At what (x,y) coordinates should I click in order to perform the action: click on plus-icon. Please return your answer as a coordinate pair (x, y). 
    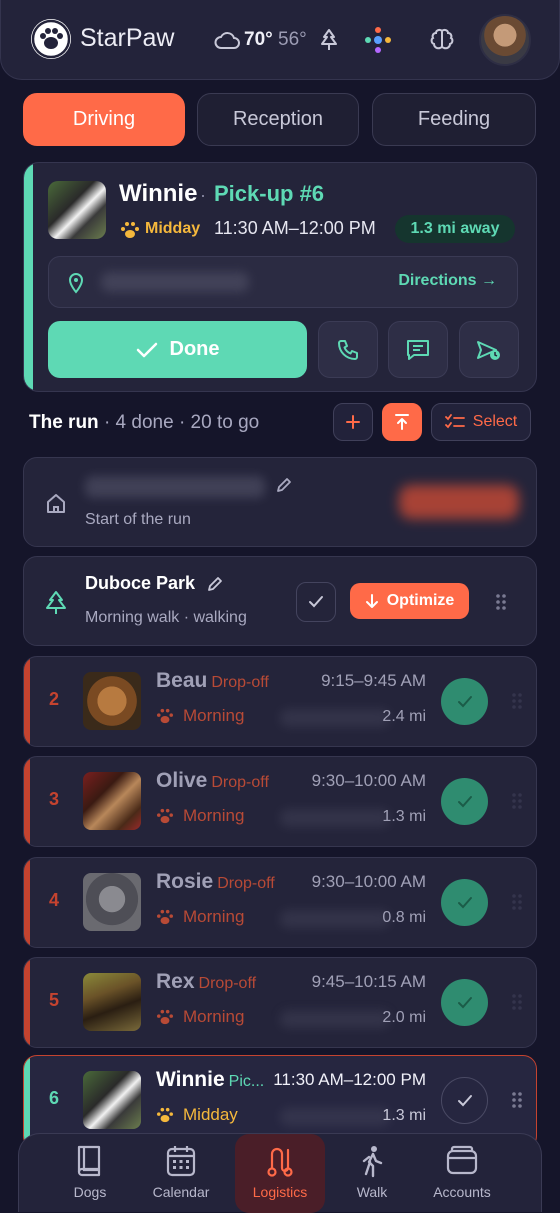
    Looking at the image, I should click on (353, 422).